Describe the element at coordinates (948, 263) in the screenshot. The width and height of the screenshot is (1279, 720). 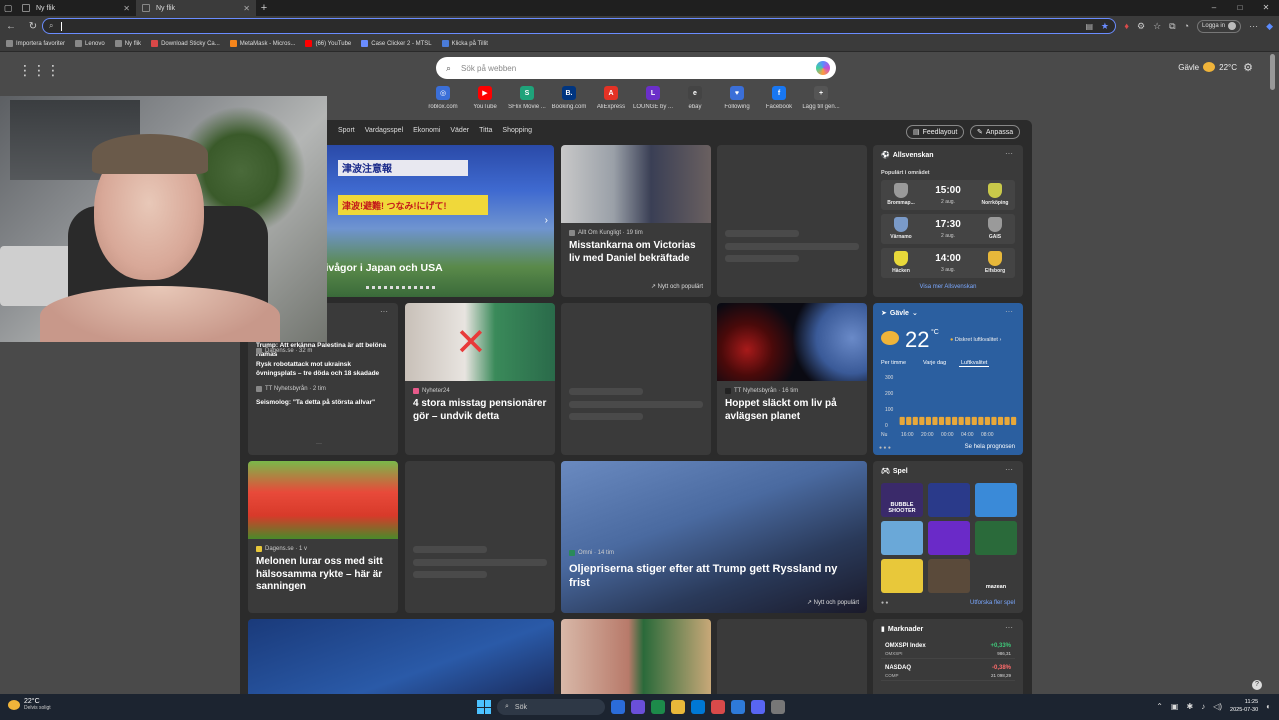
I see `match-row: Häcken Elfsborg 14:00 3 aug.` at that location.